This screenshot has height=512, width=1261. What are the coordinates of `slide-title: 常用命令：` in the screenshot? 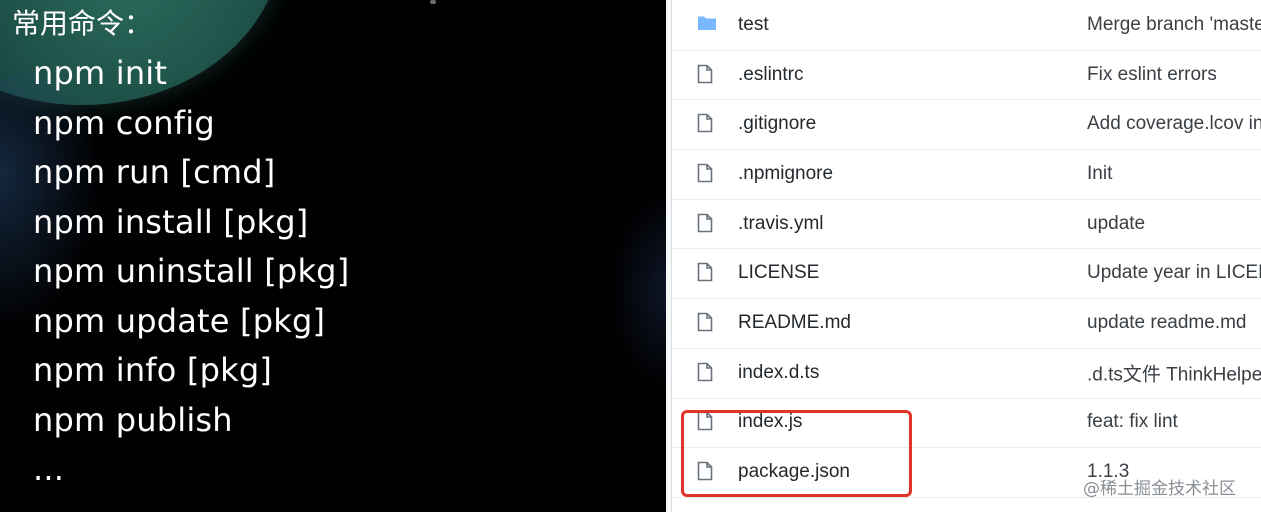 It's located at (82, 23).